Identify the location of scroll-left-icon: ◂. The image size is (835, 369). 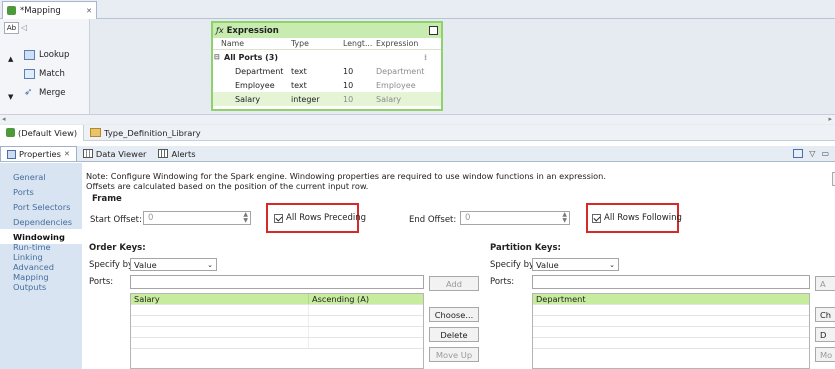
(4, 119).